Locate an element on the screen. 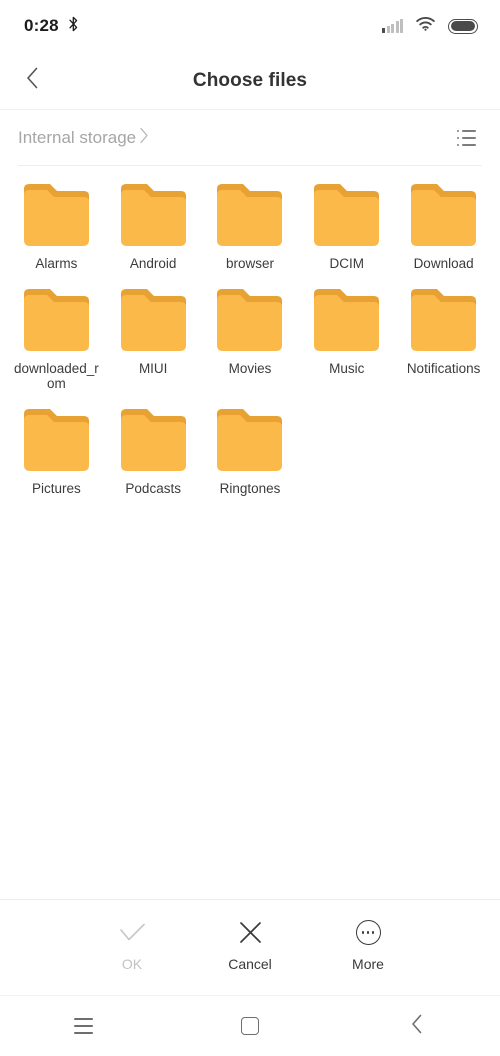 This screenshot has width=500, height=1056. file-grid-item: Podcasts is located at coordinates (153, 451).